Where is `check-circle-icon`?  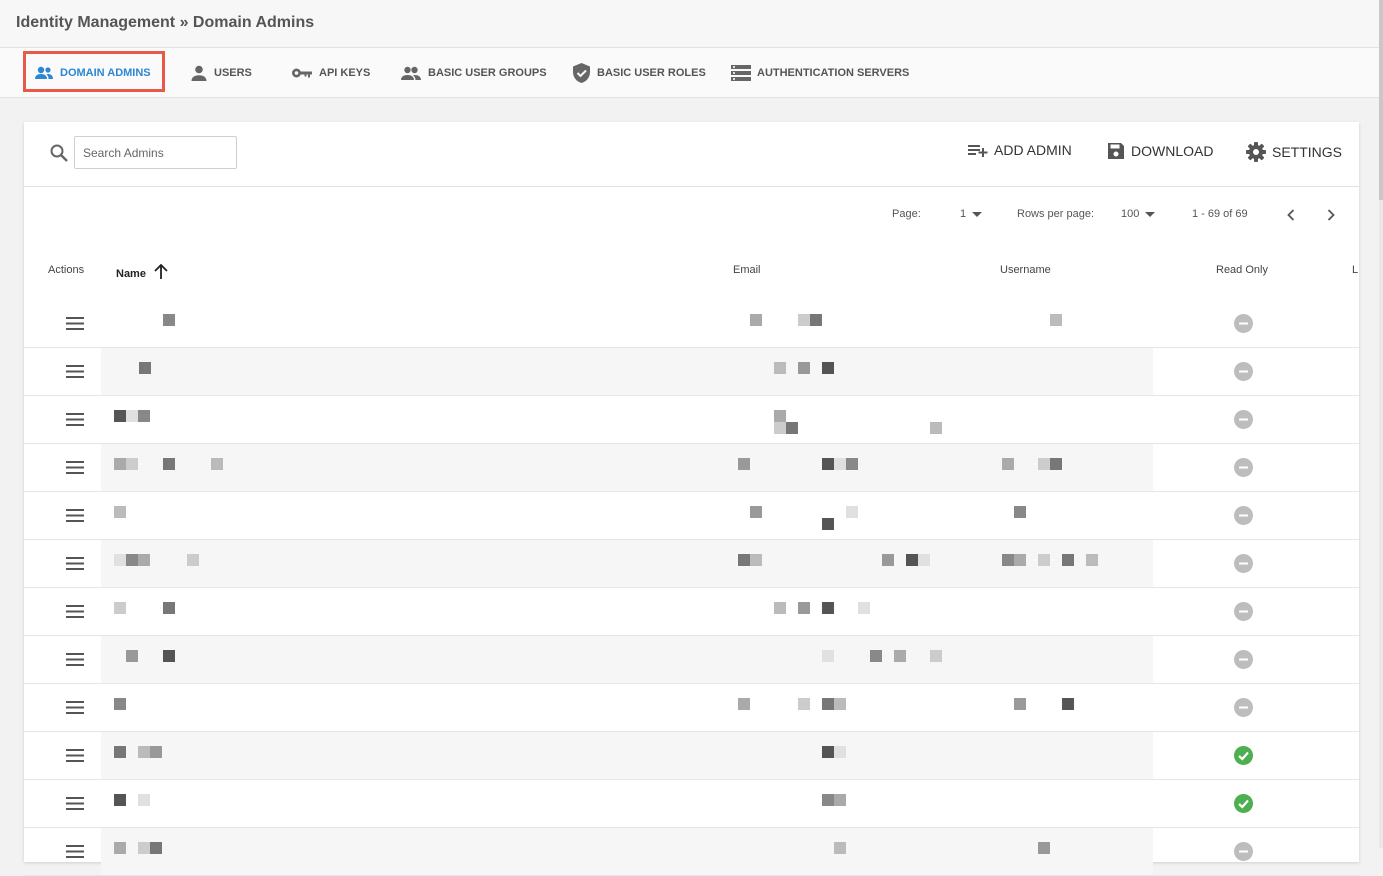 check-circle-icon is located at coordinates (1243, 803).